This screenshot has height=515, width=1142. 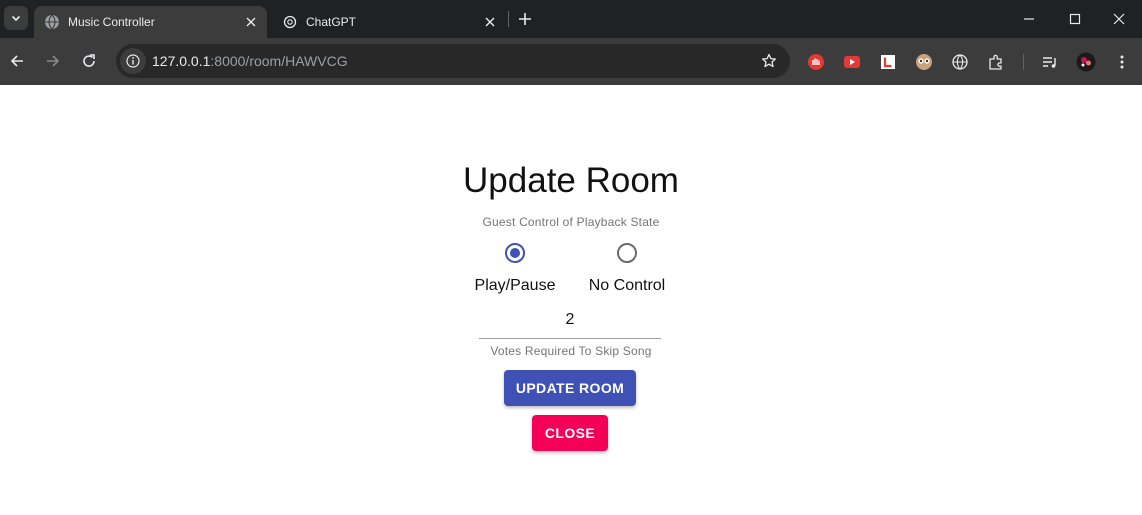 I want to click on reload-icon, so click(x=89, y=60).